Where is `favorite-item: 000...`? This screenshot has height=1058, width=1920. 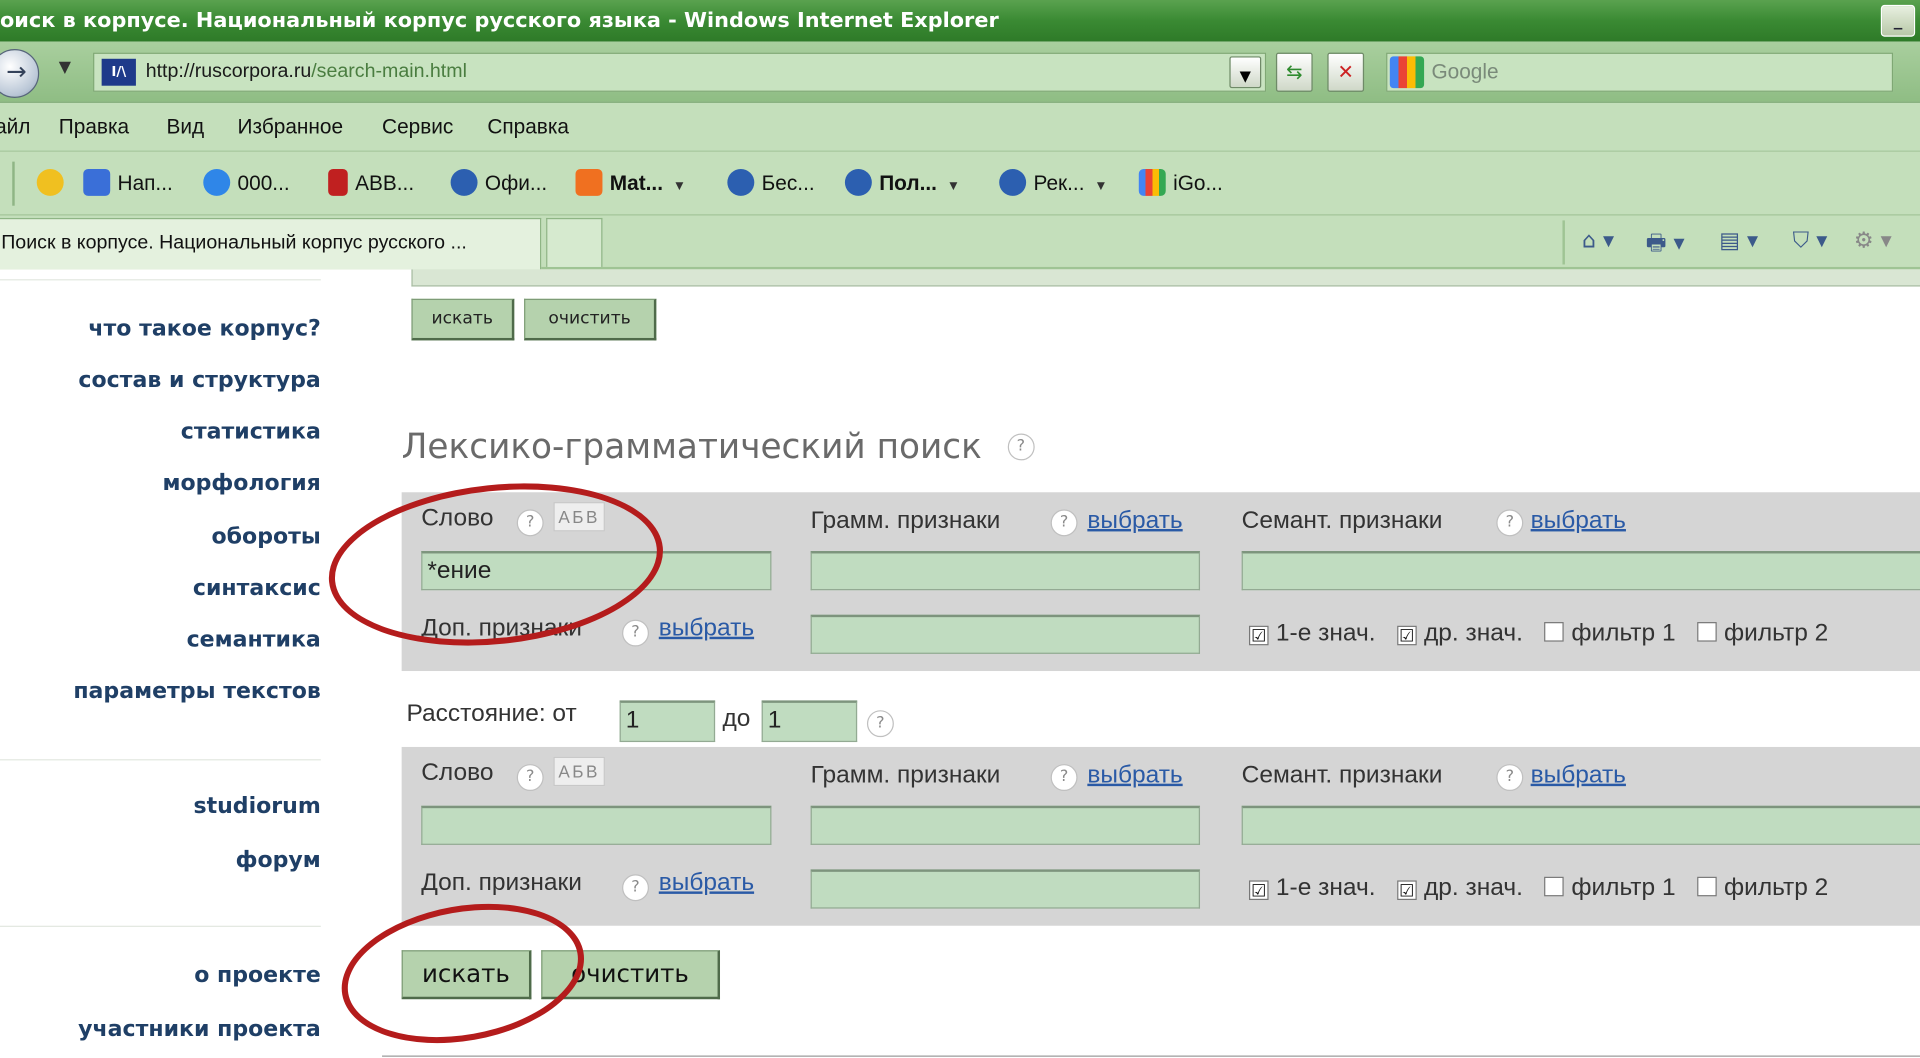 favorite-item: 000... is located at coordinates (246, 184).